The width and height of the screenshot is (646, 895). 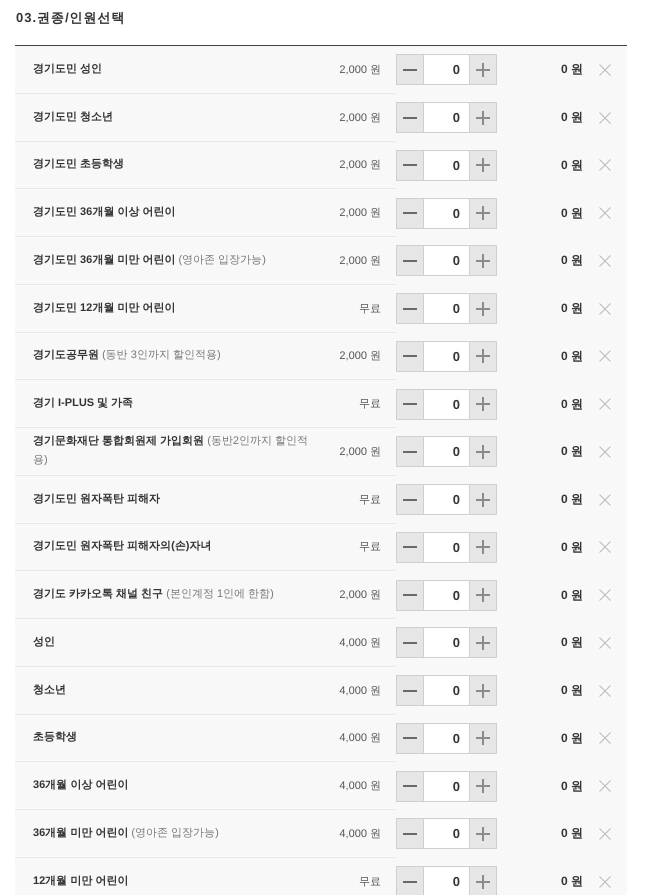 What do you see at coordinates (104, 308) in the screenshot?
I see `ticket-name: 경기도민 12개월 미만 어린이` at bounding box center [104, 308].